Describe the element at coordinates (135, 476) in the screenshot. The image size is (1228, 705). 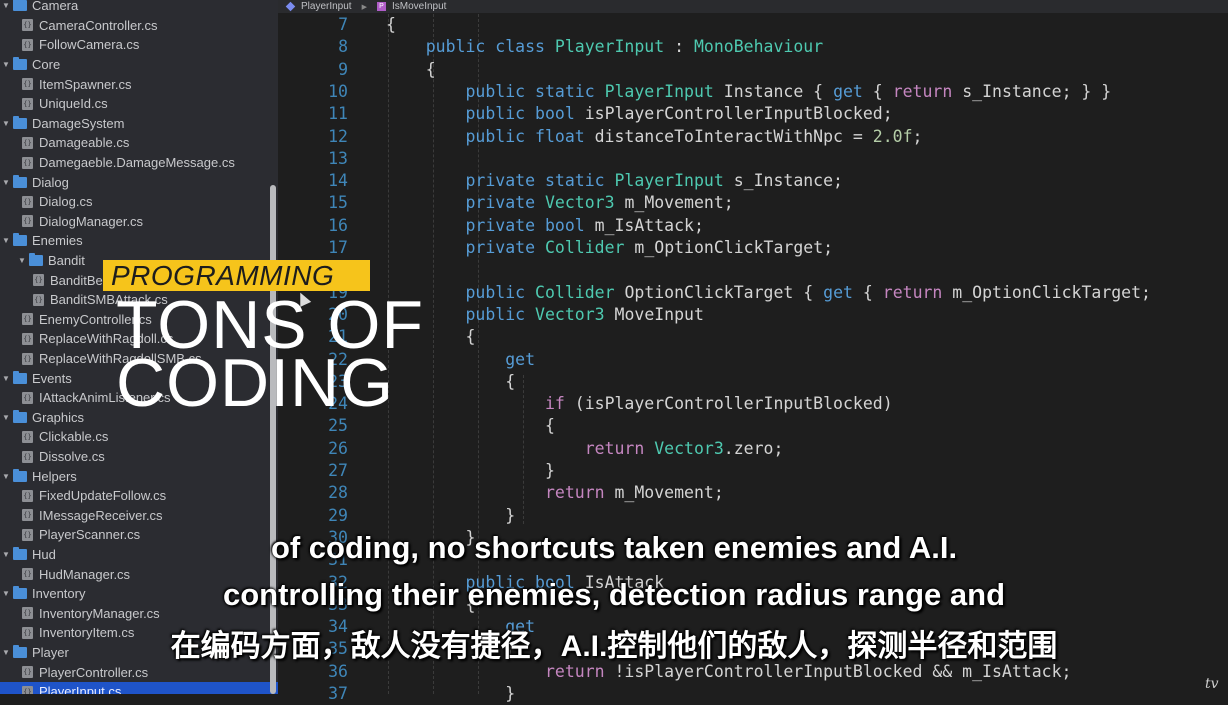
I see `tree-folder: ▼ Helpers` at that location.